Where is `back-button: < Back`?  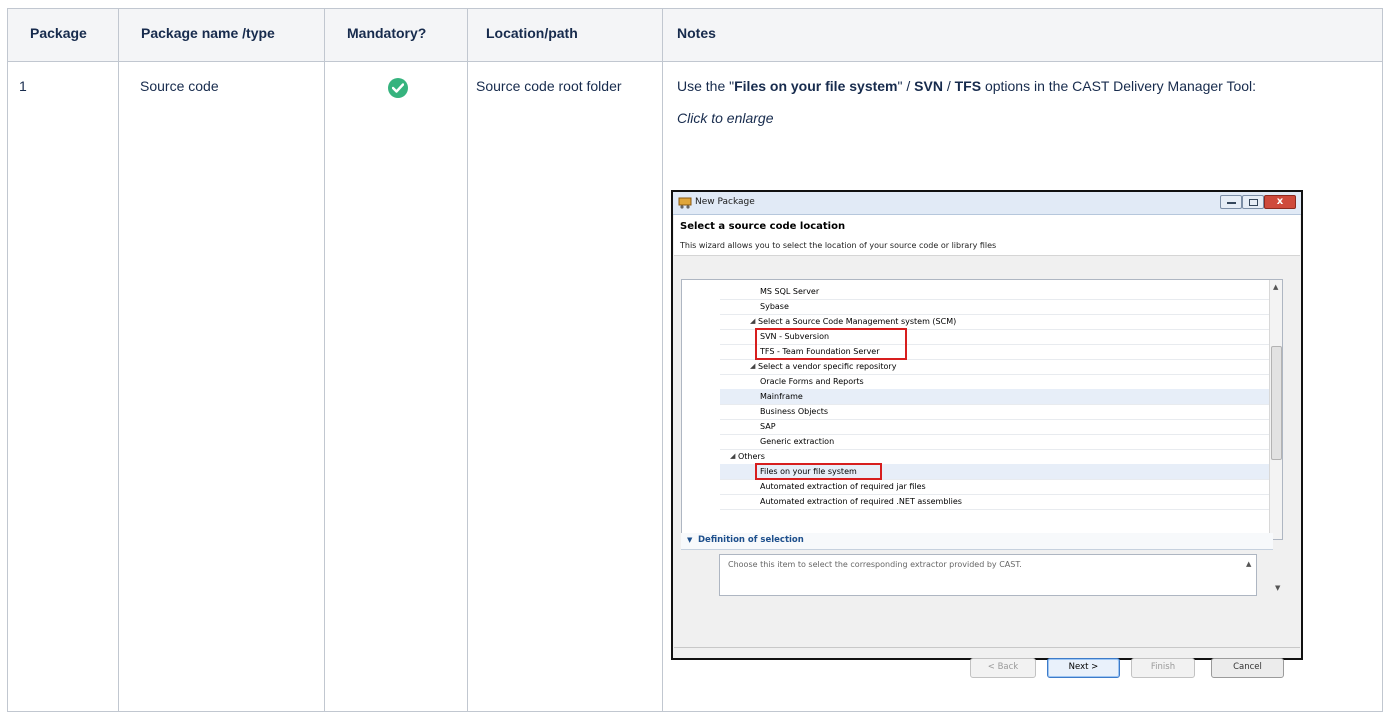
back-button: < Back is located at coordinates (1003, 668).